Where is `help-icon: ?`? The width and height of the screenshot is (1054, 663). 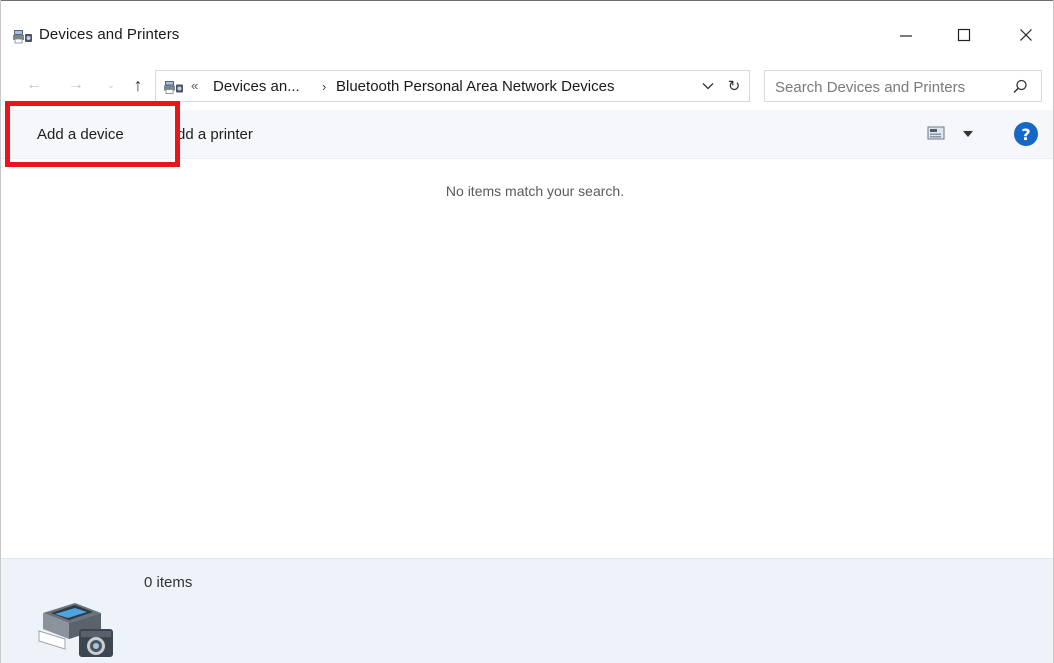 help-icon: ? is located at coordinates (1026, 134).